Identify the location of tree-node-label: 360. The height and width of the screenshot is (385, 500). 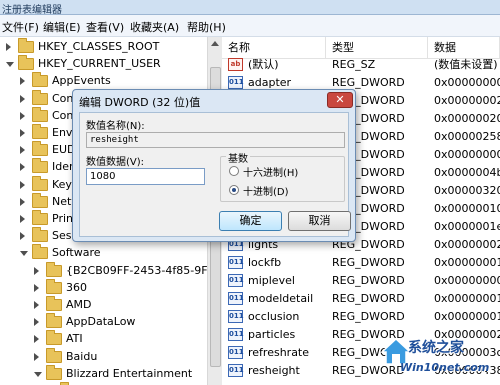
(76, 287).